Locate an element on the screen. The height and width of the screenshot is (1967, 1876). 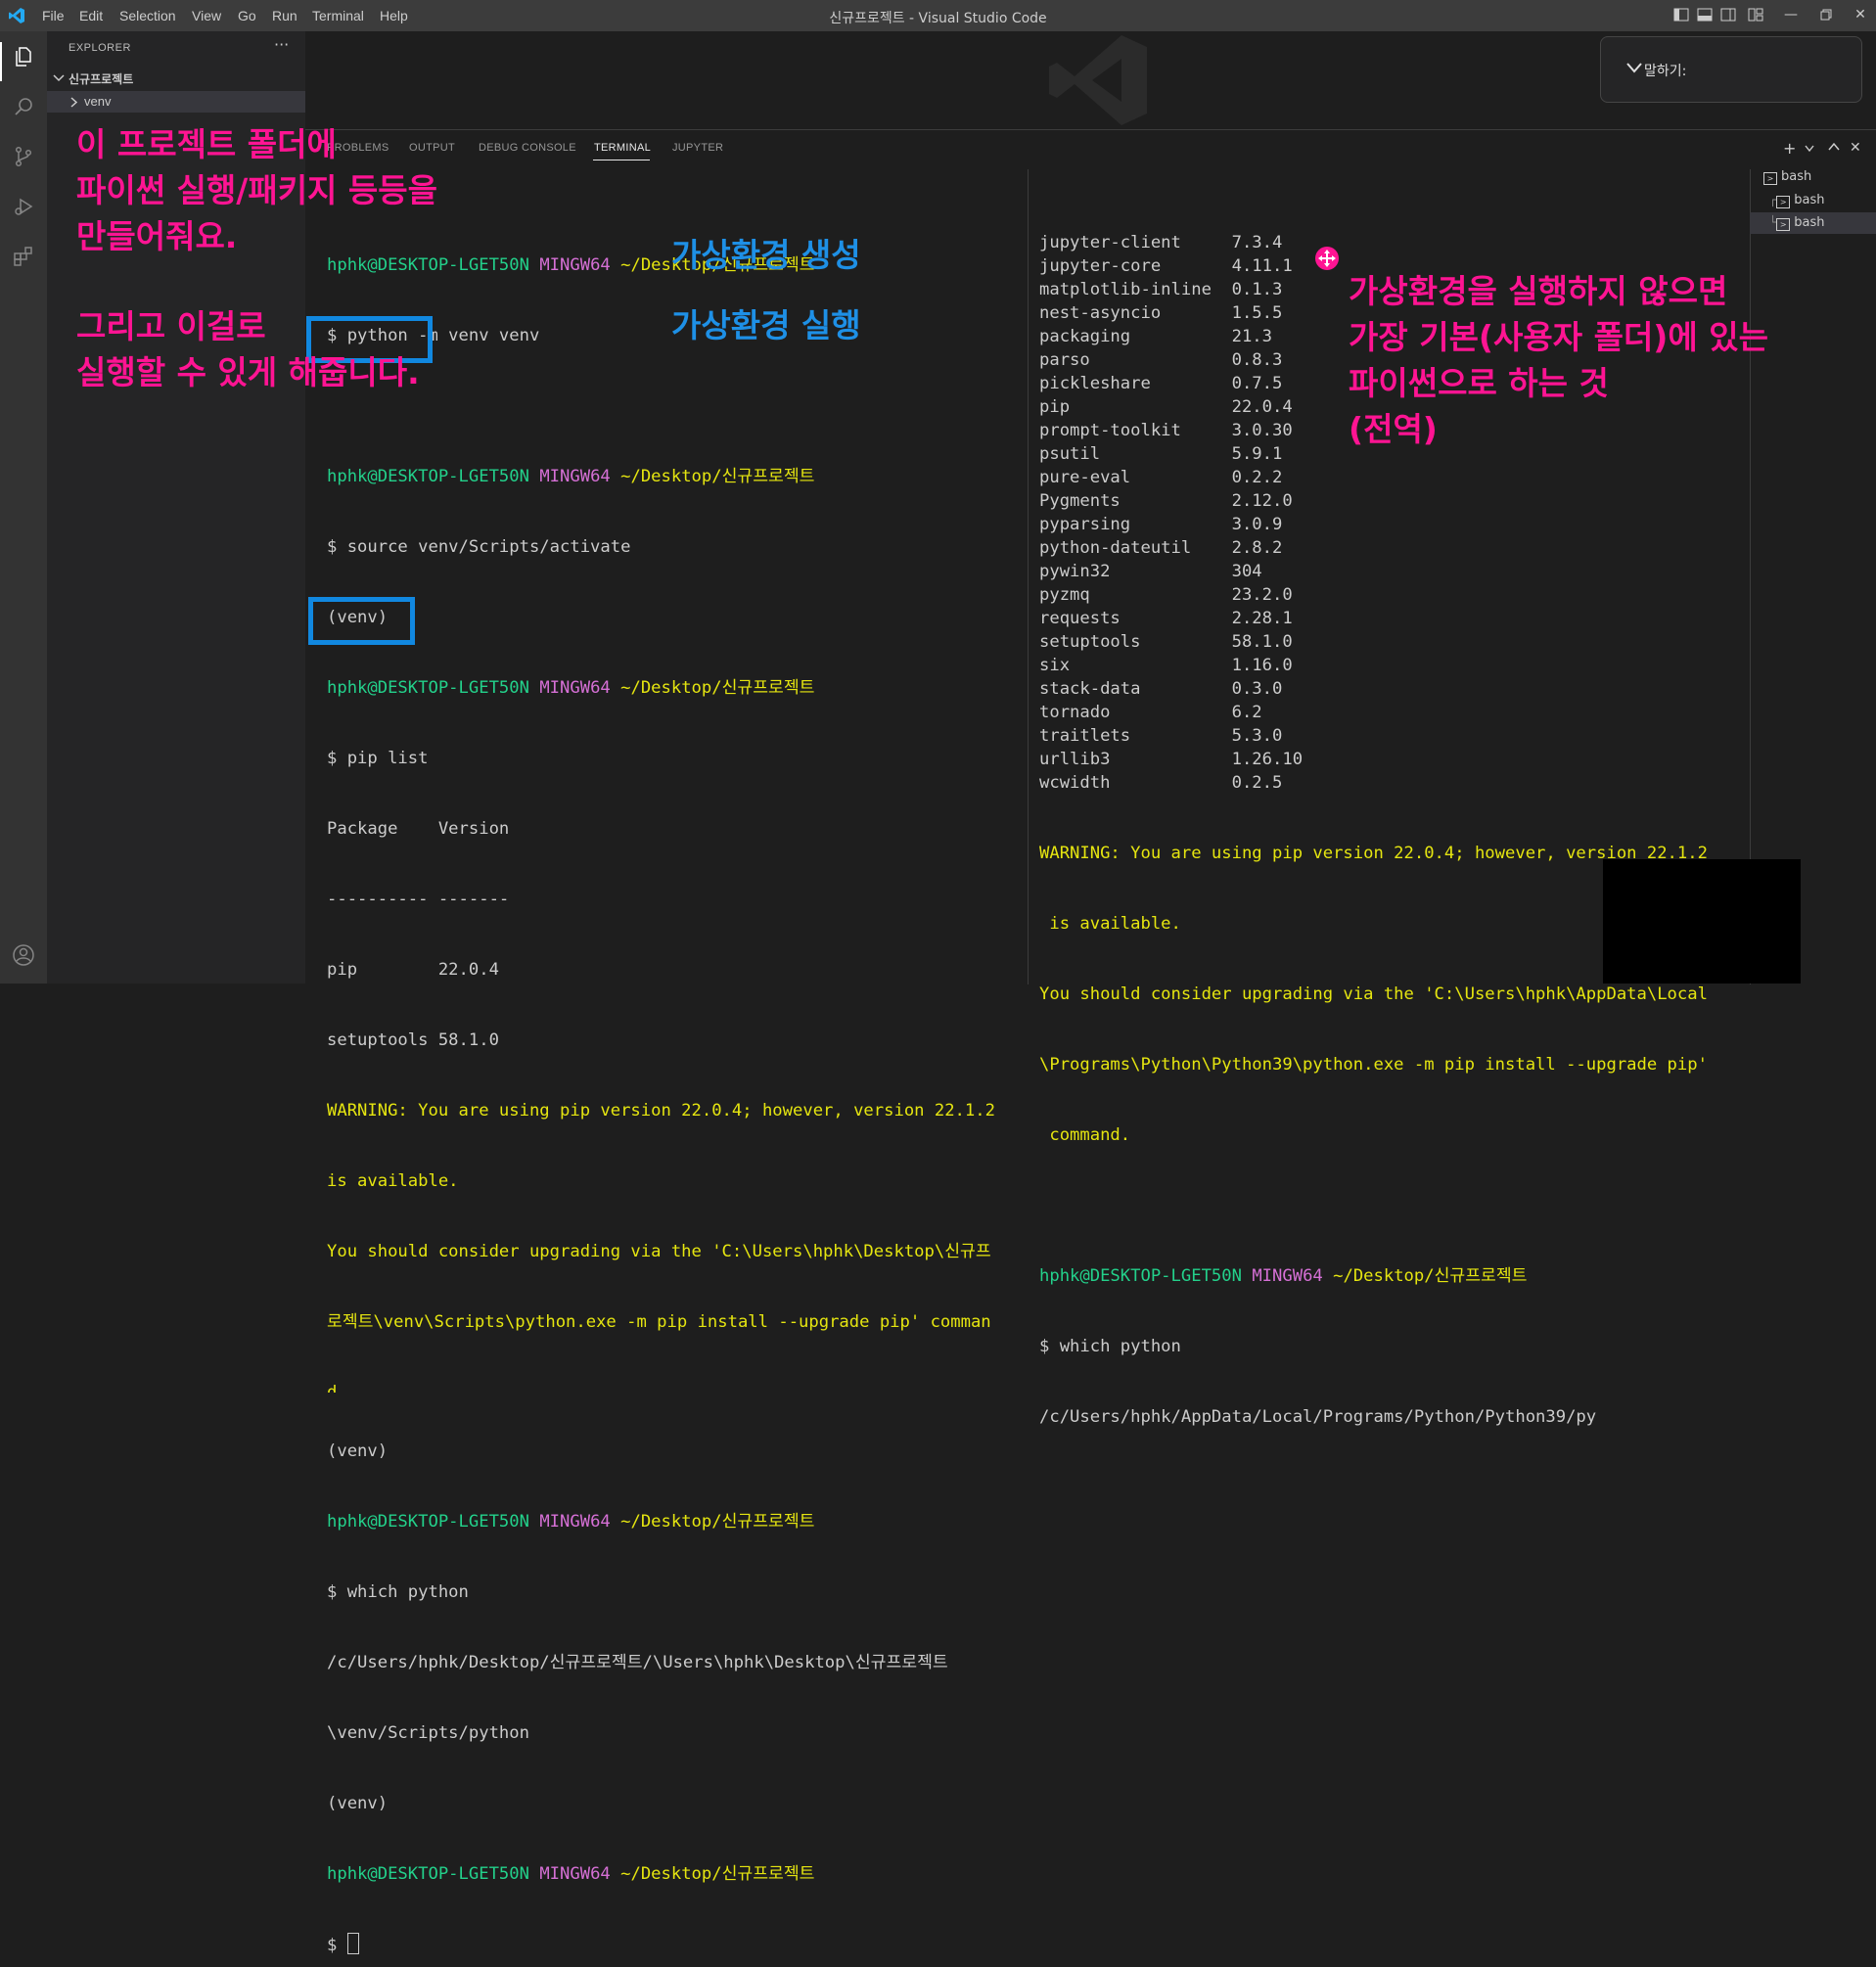
tree-item-label: venv is located at coordinates (98, 102).